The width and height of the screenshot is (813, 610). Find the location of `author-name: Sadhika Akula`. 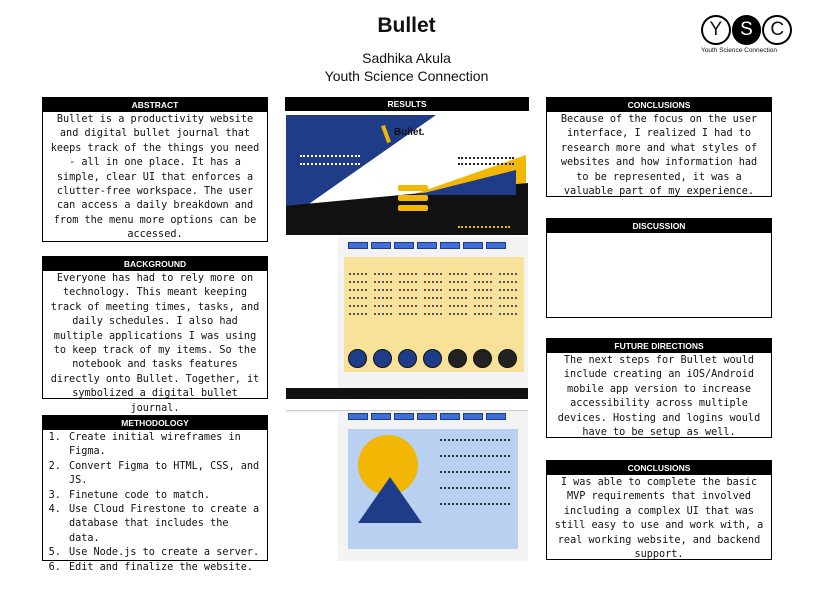

author-name: Sadhika Akula is located at coordinates (406, 58).